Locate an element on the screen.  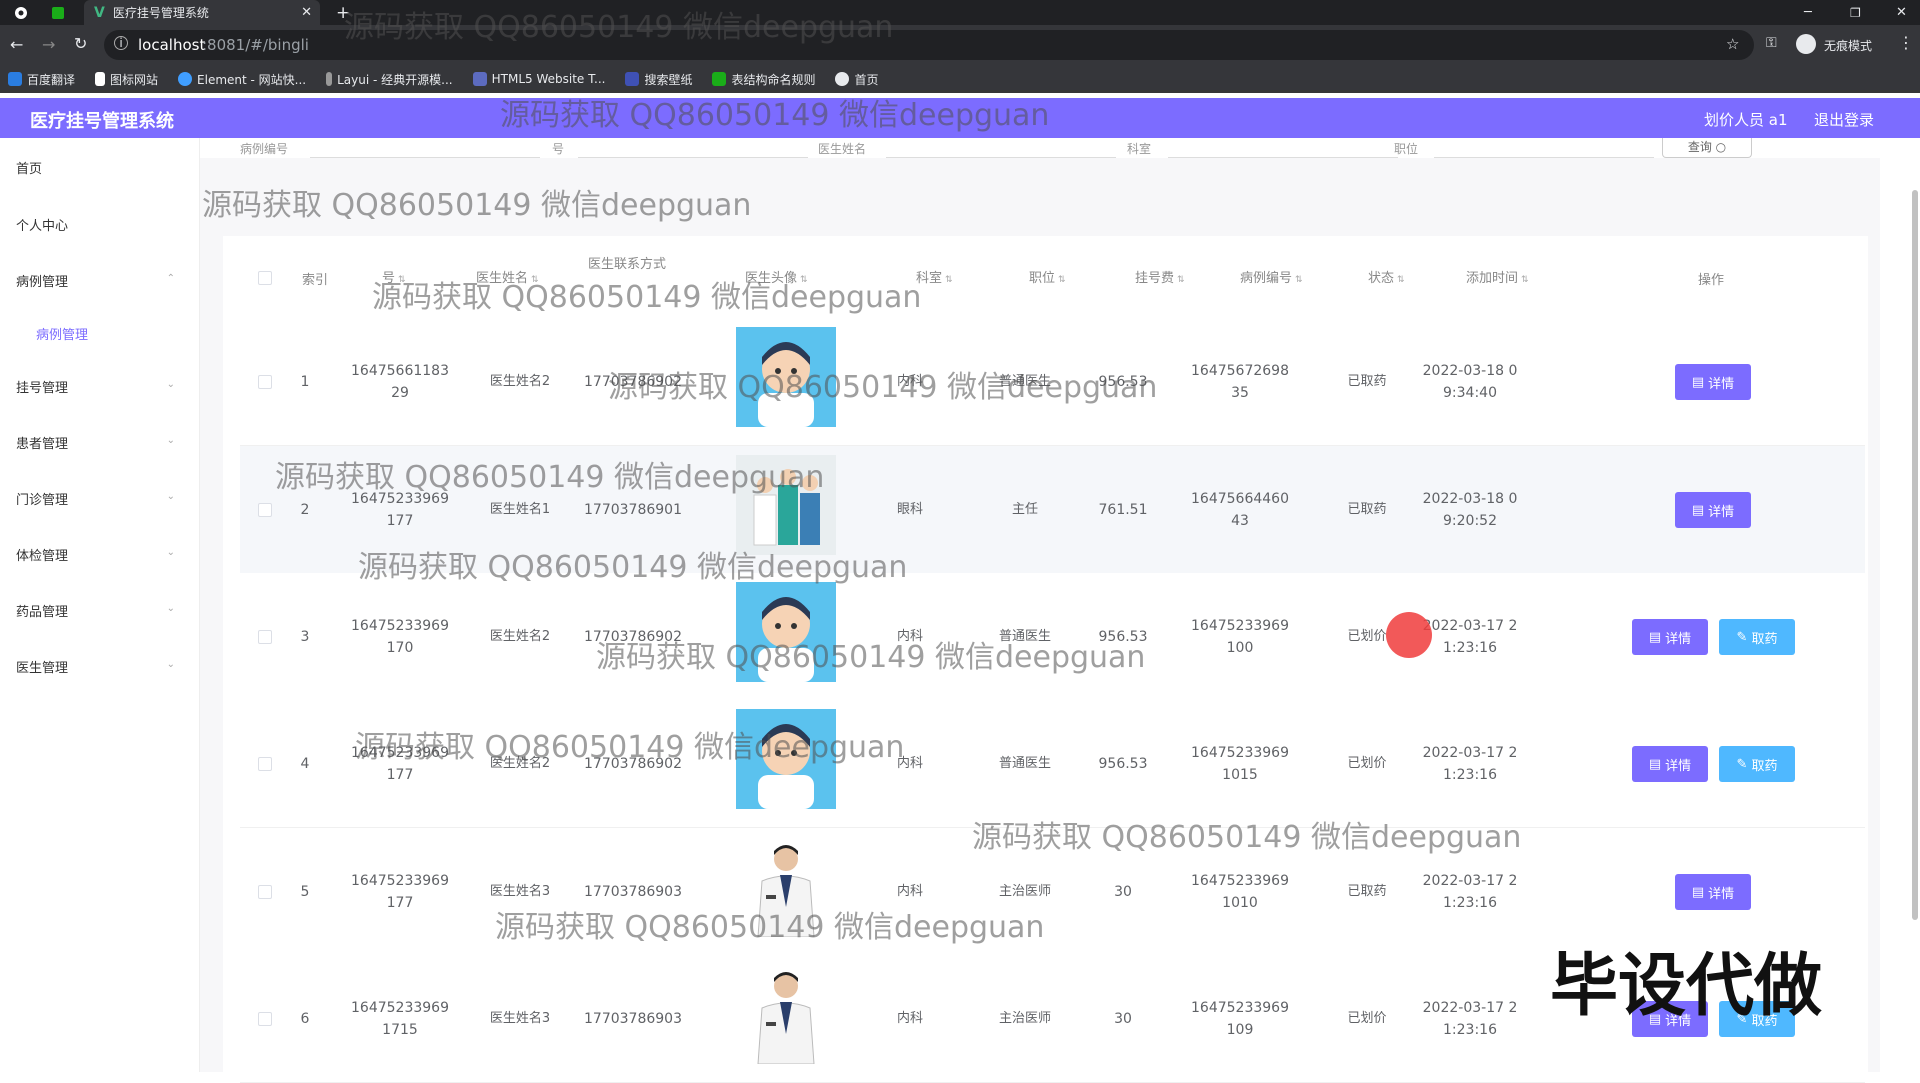
info-icon: i is located at coordinates (121, 43).